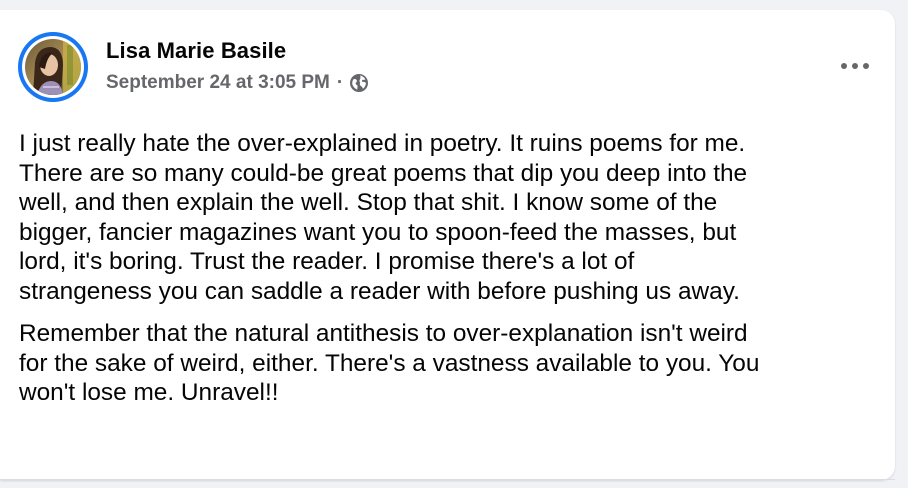 The image size is (908, 488). I want to click on avatar, so click(53, 67).